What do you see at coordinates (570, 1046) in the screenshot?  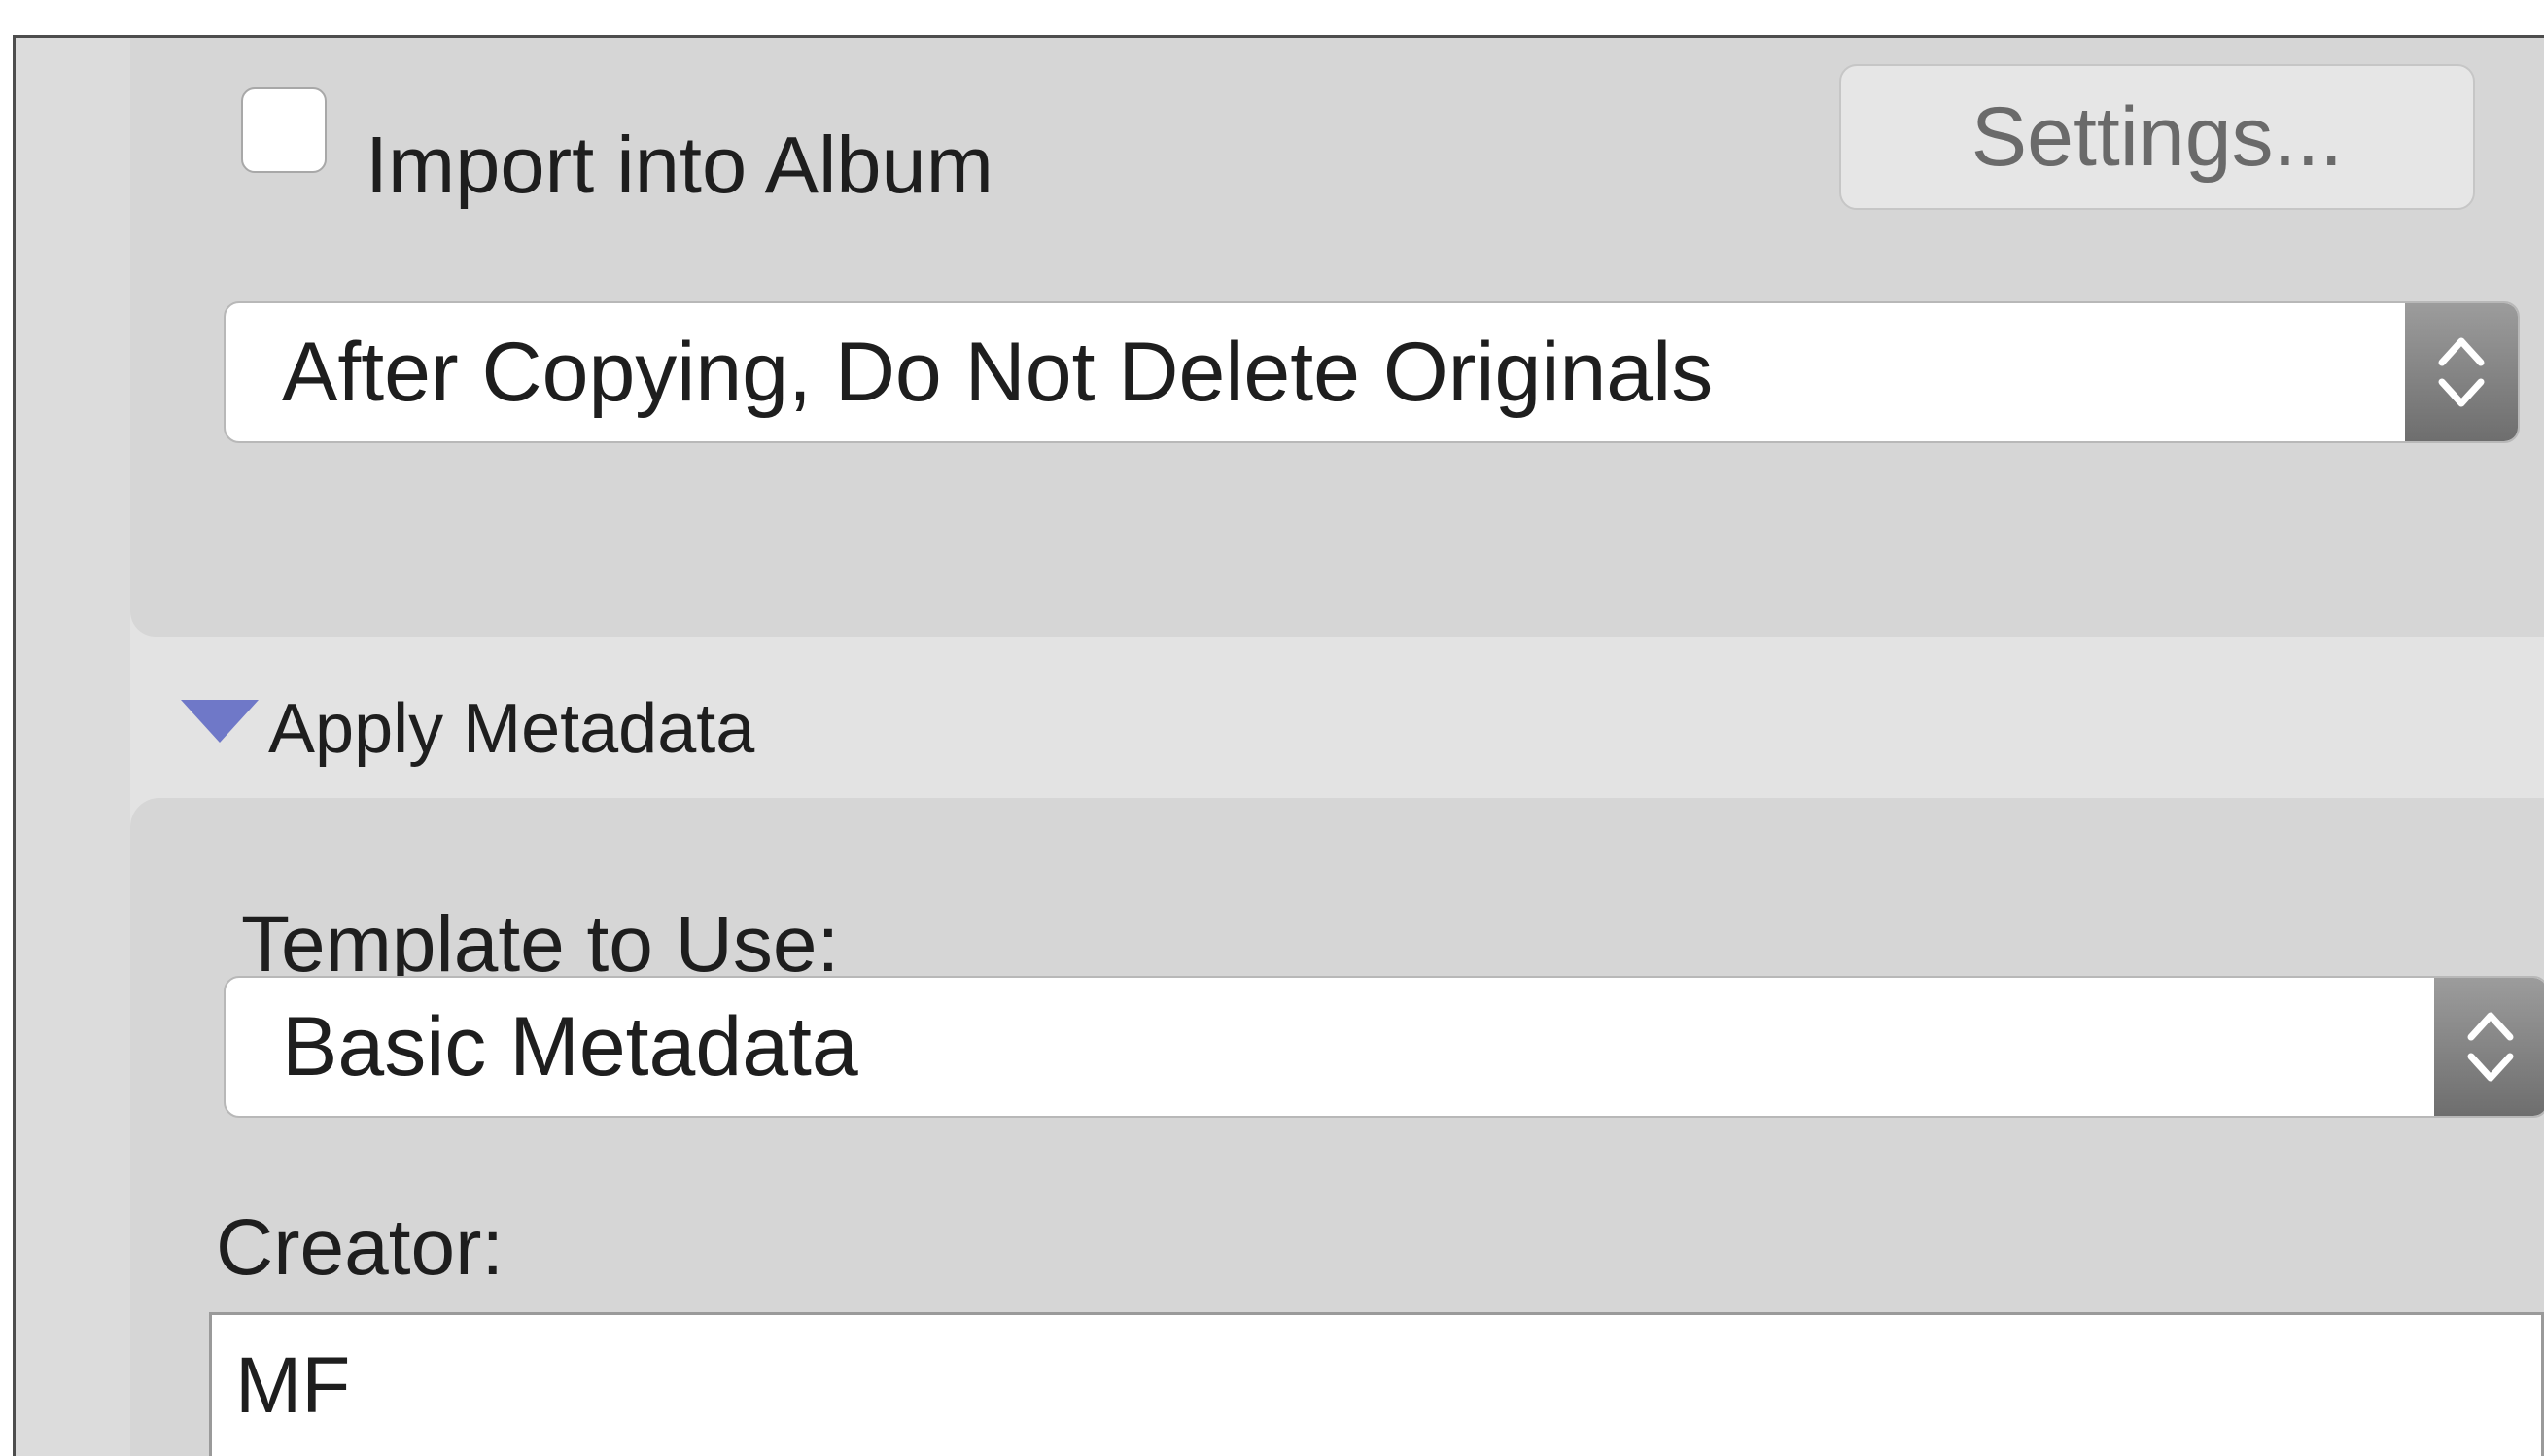 I see `template-value: Basic Metadata` at bounding box center [570, 1046].